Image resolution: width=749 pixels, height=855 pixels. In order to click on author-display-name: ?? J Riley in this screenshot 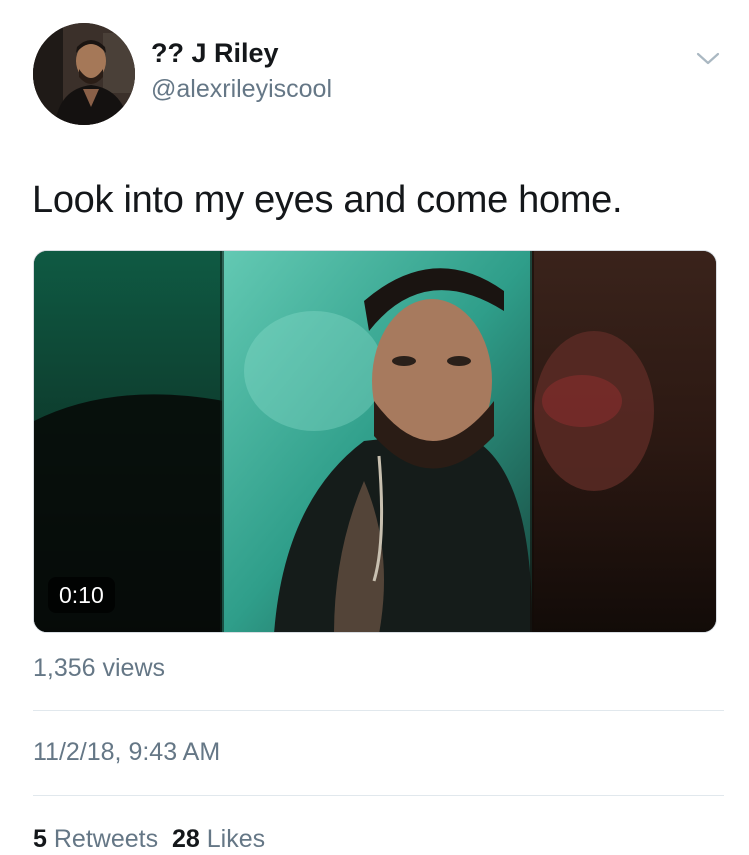, I will do `click(215, 53)`.